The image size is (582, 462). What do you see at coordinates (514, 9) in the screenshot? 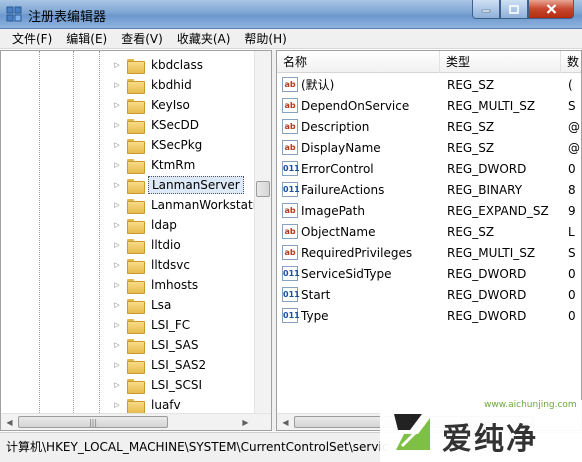
I see `maximize-button` at bounding box center [514, 9].